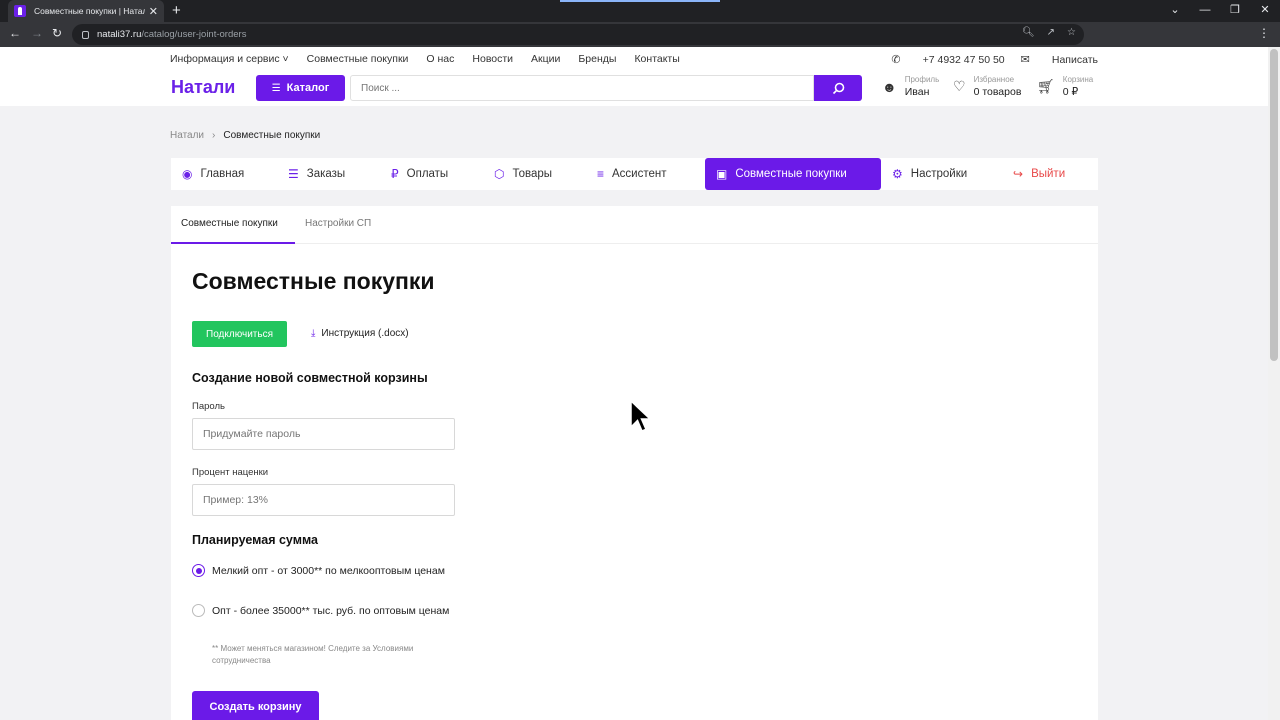  Describe the element at coordinates (176, 11) in the screenshot. I see `new-tab-button: +` at that location.